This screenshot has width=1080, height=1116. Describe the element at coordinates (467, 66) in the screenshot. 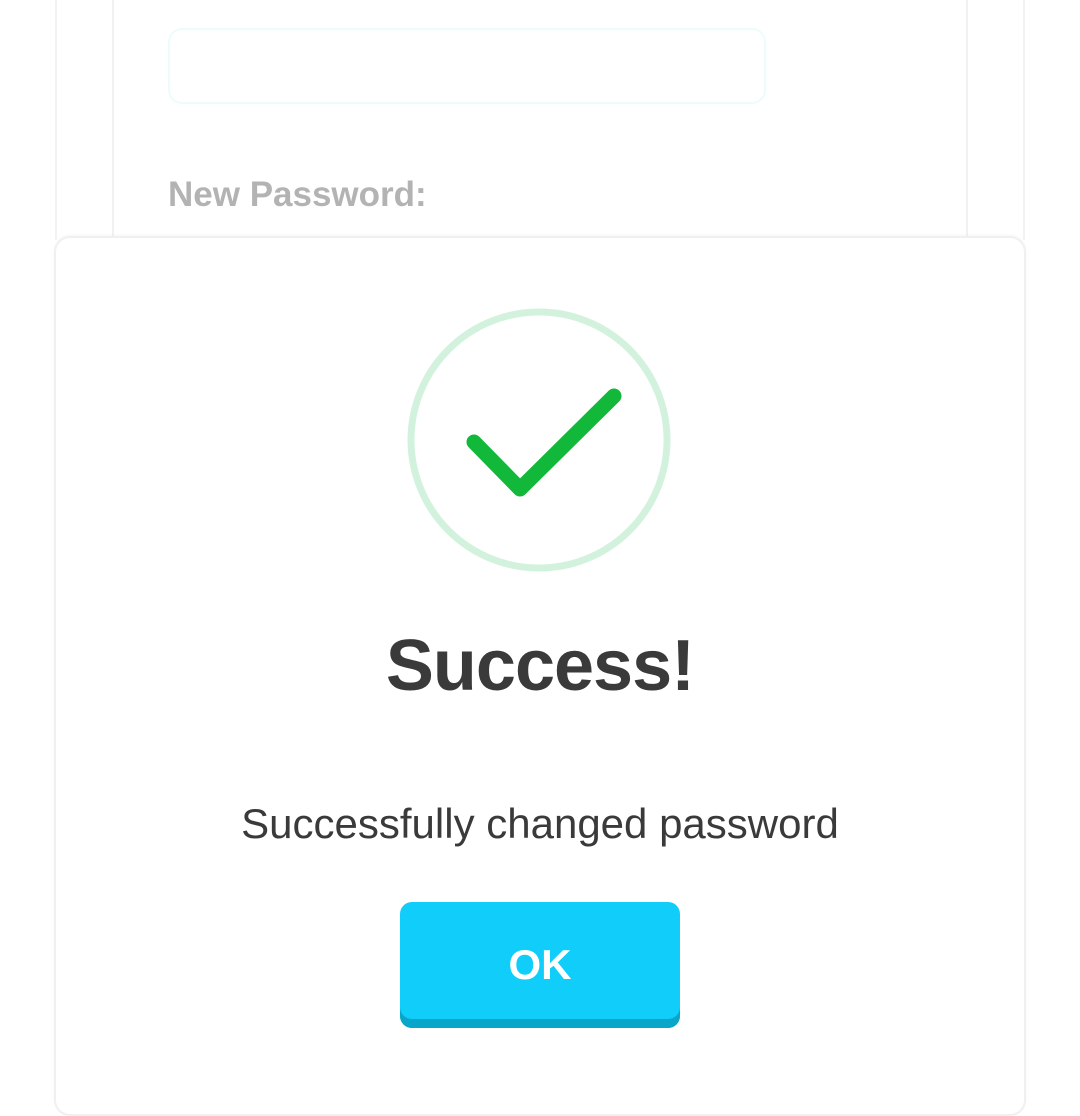

I see `current-password-field` at that location.